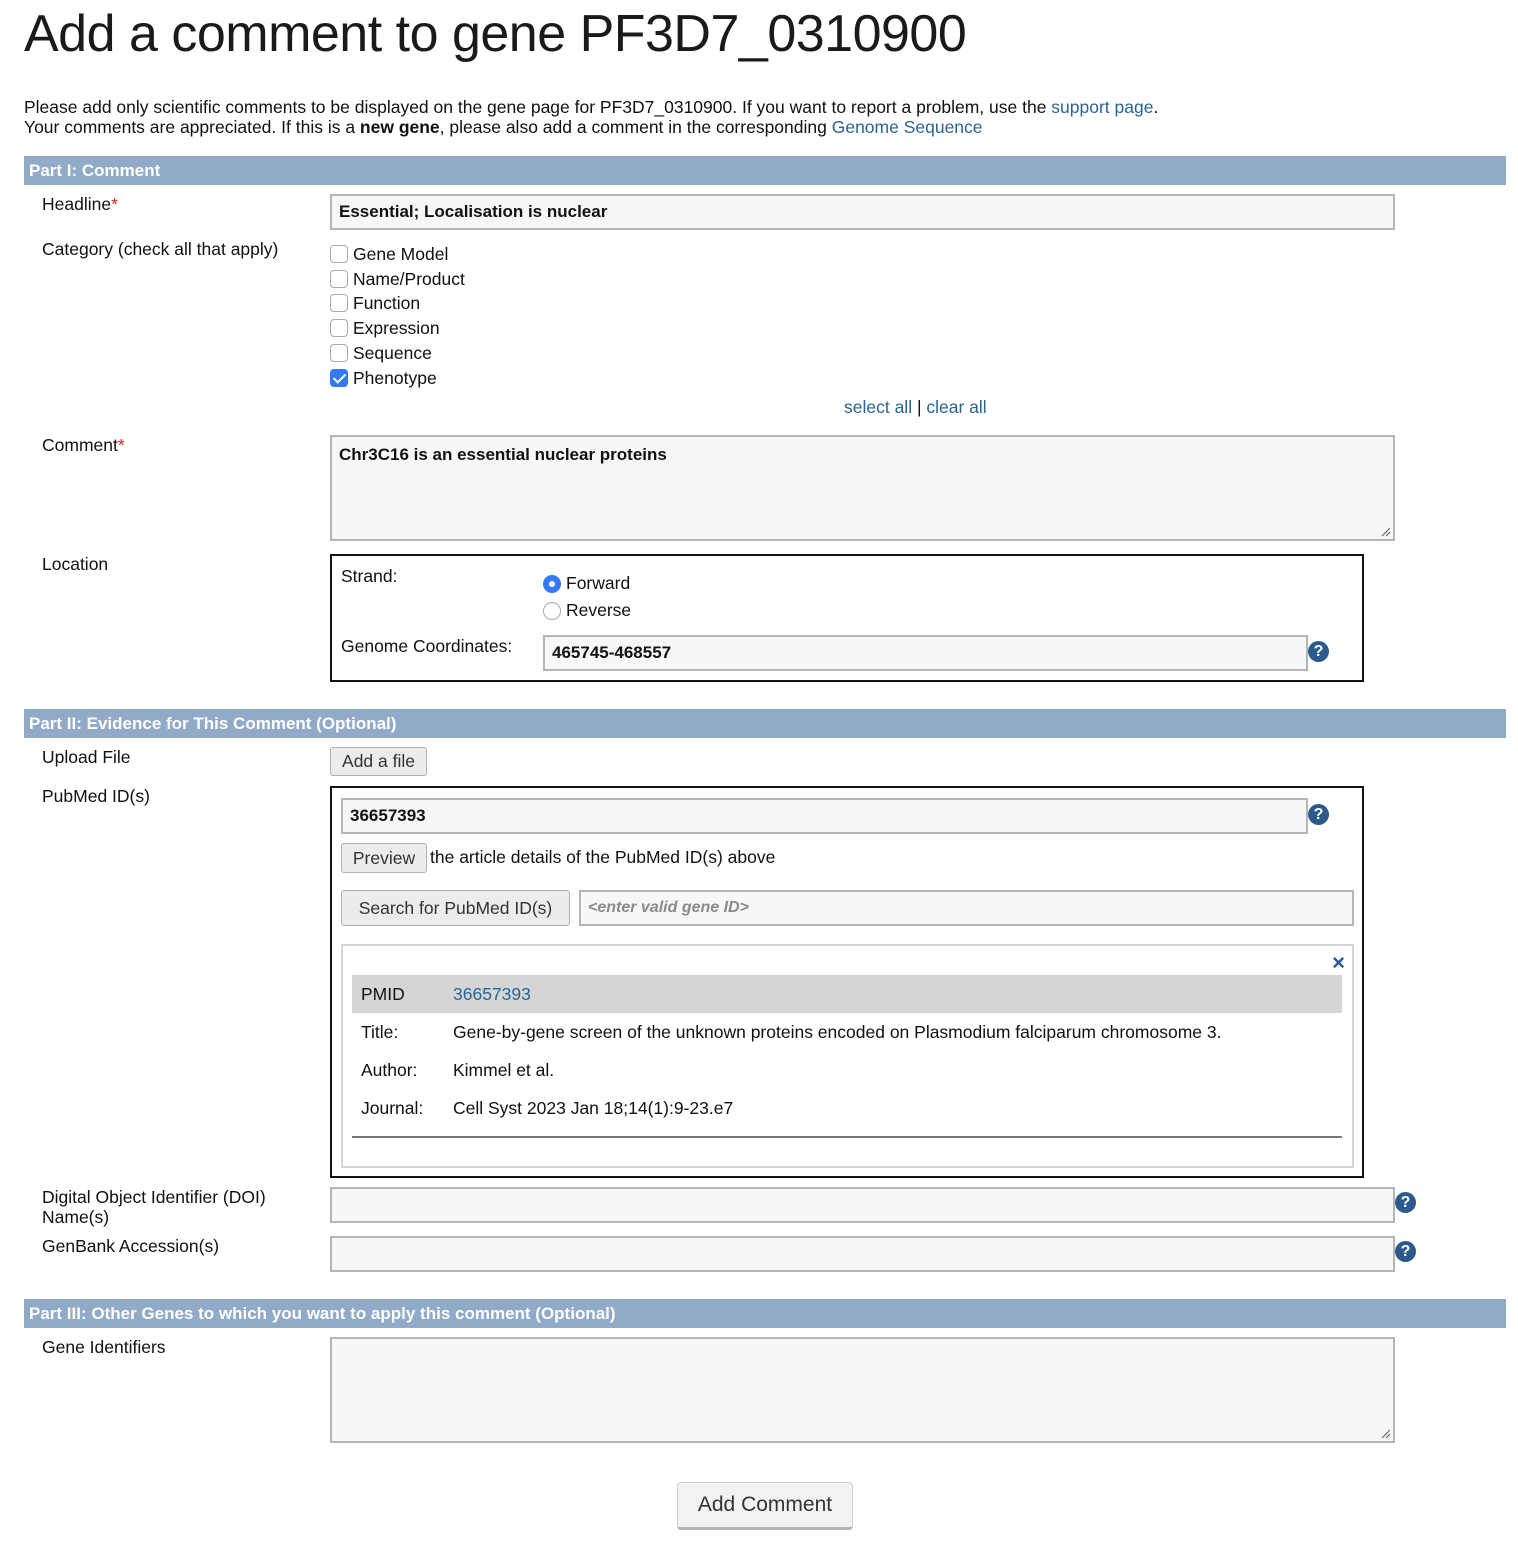  I want to click on gene-id-search-input: <enter valid gene ID>, so click(966, 908).